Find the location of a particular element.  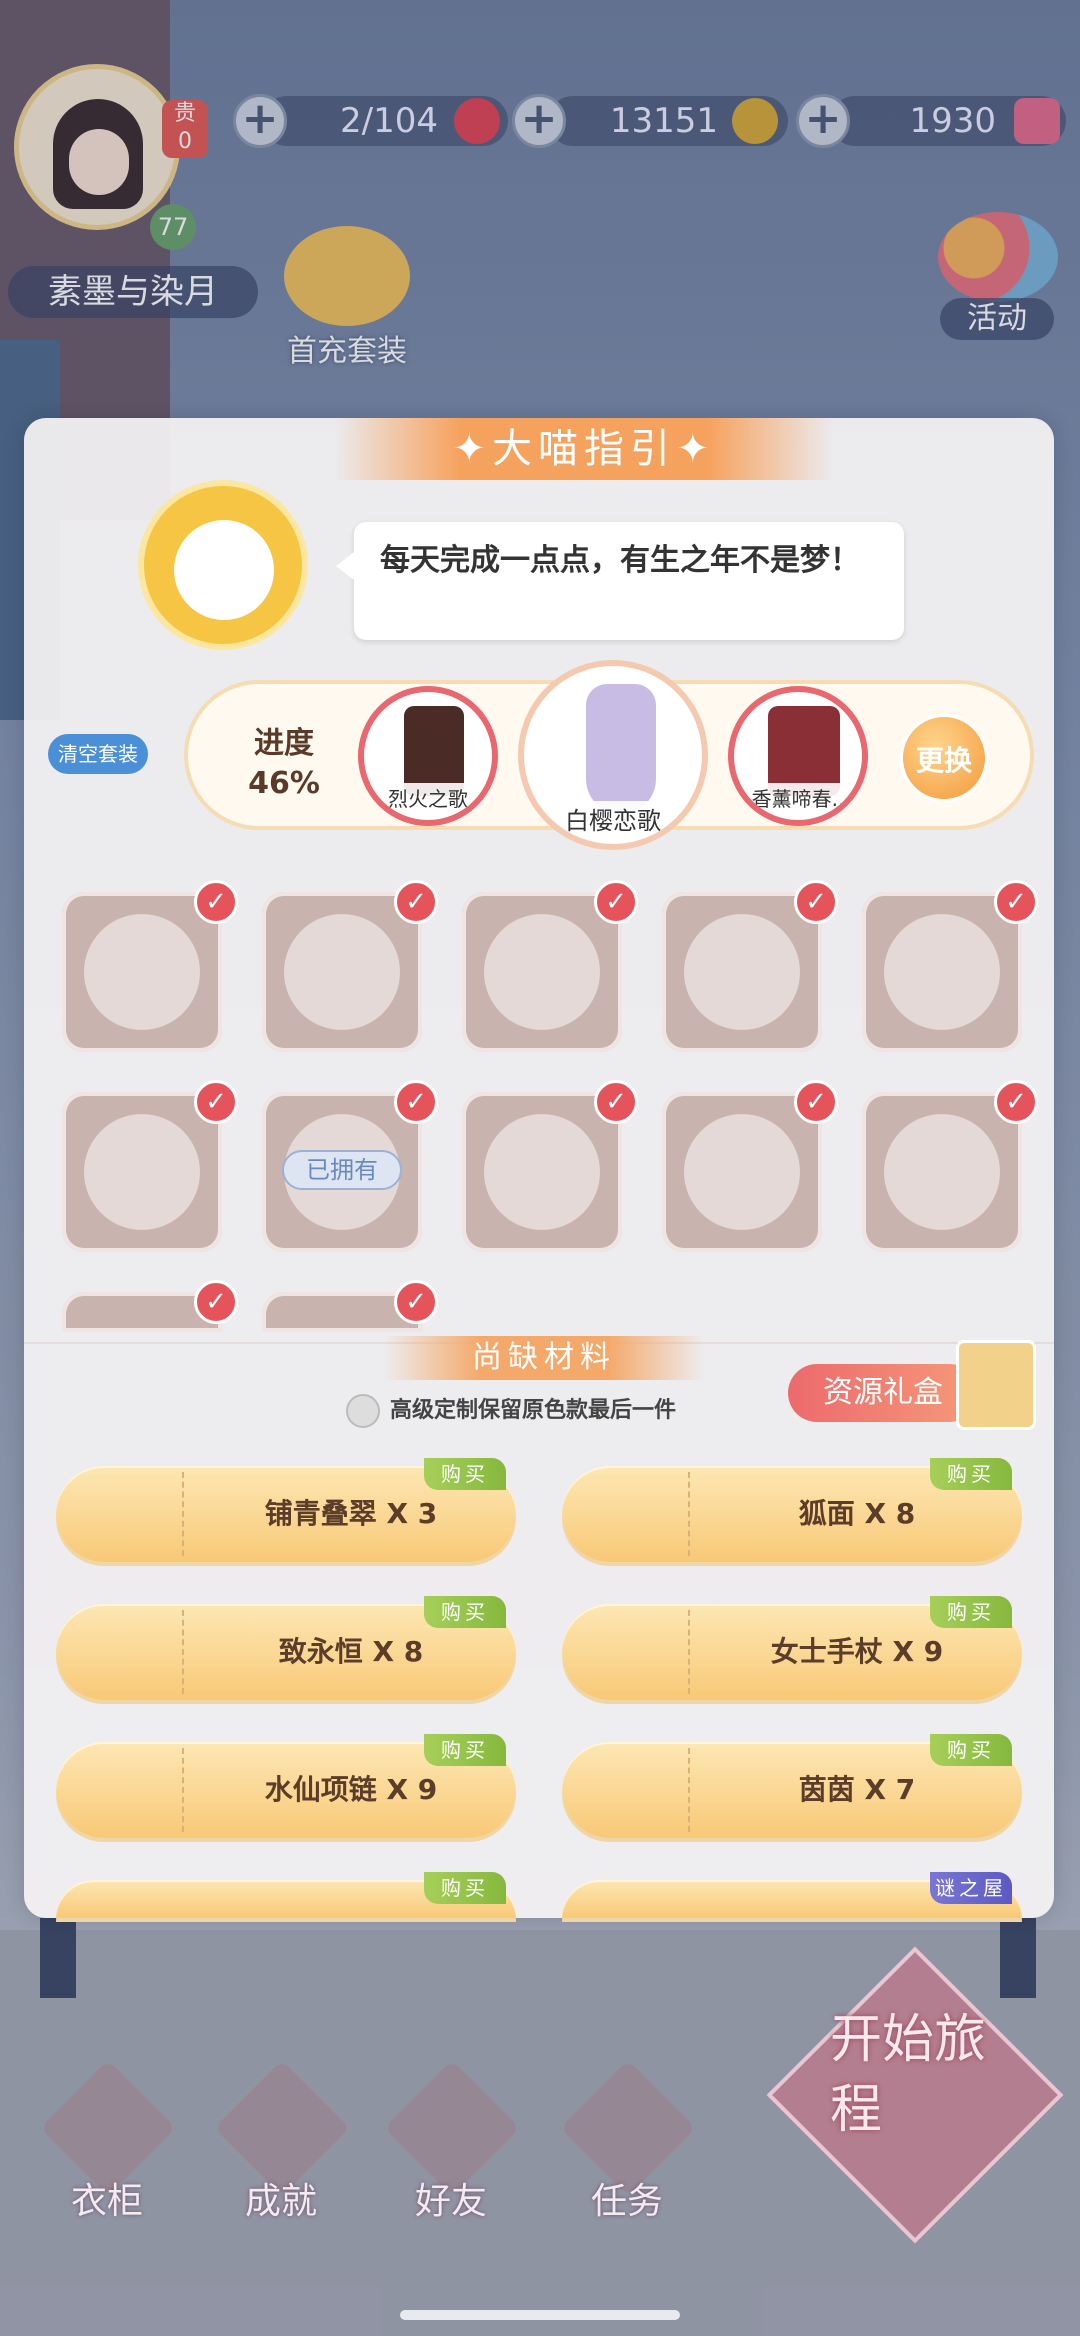

materials-title: 尚缺材料 is located at coordinates (544, 1358).